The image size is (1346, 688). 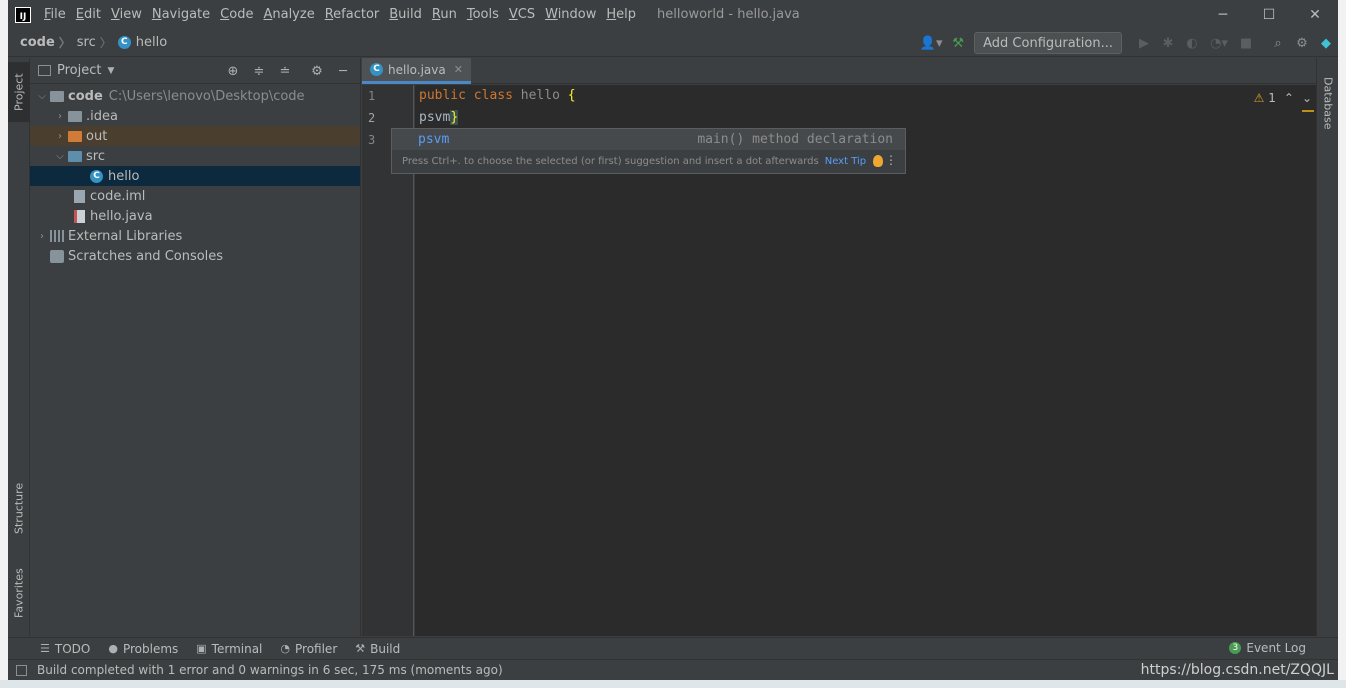 I want to click on tree-item-label: out, so click(x=97, y=136).